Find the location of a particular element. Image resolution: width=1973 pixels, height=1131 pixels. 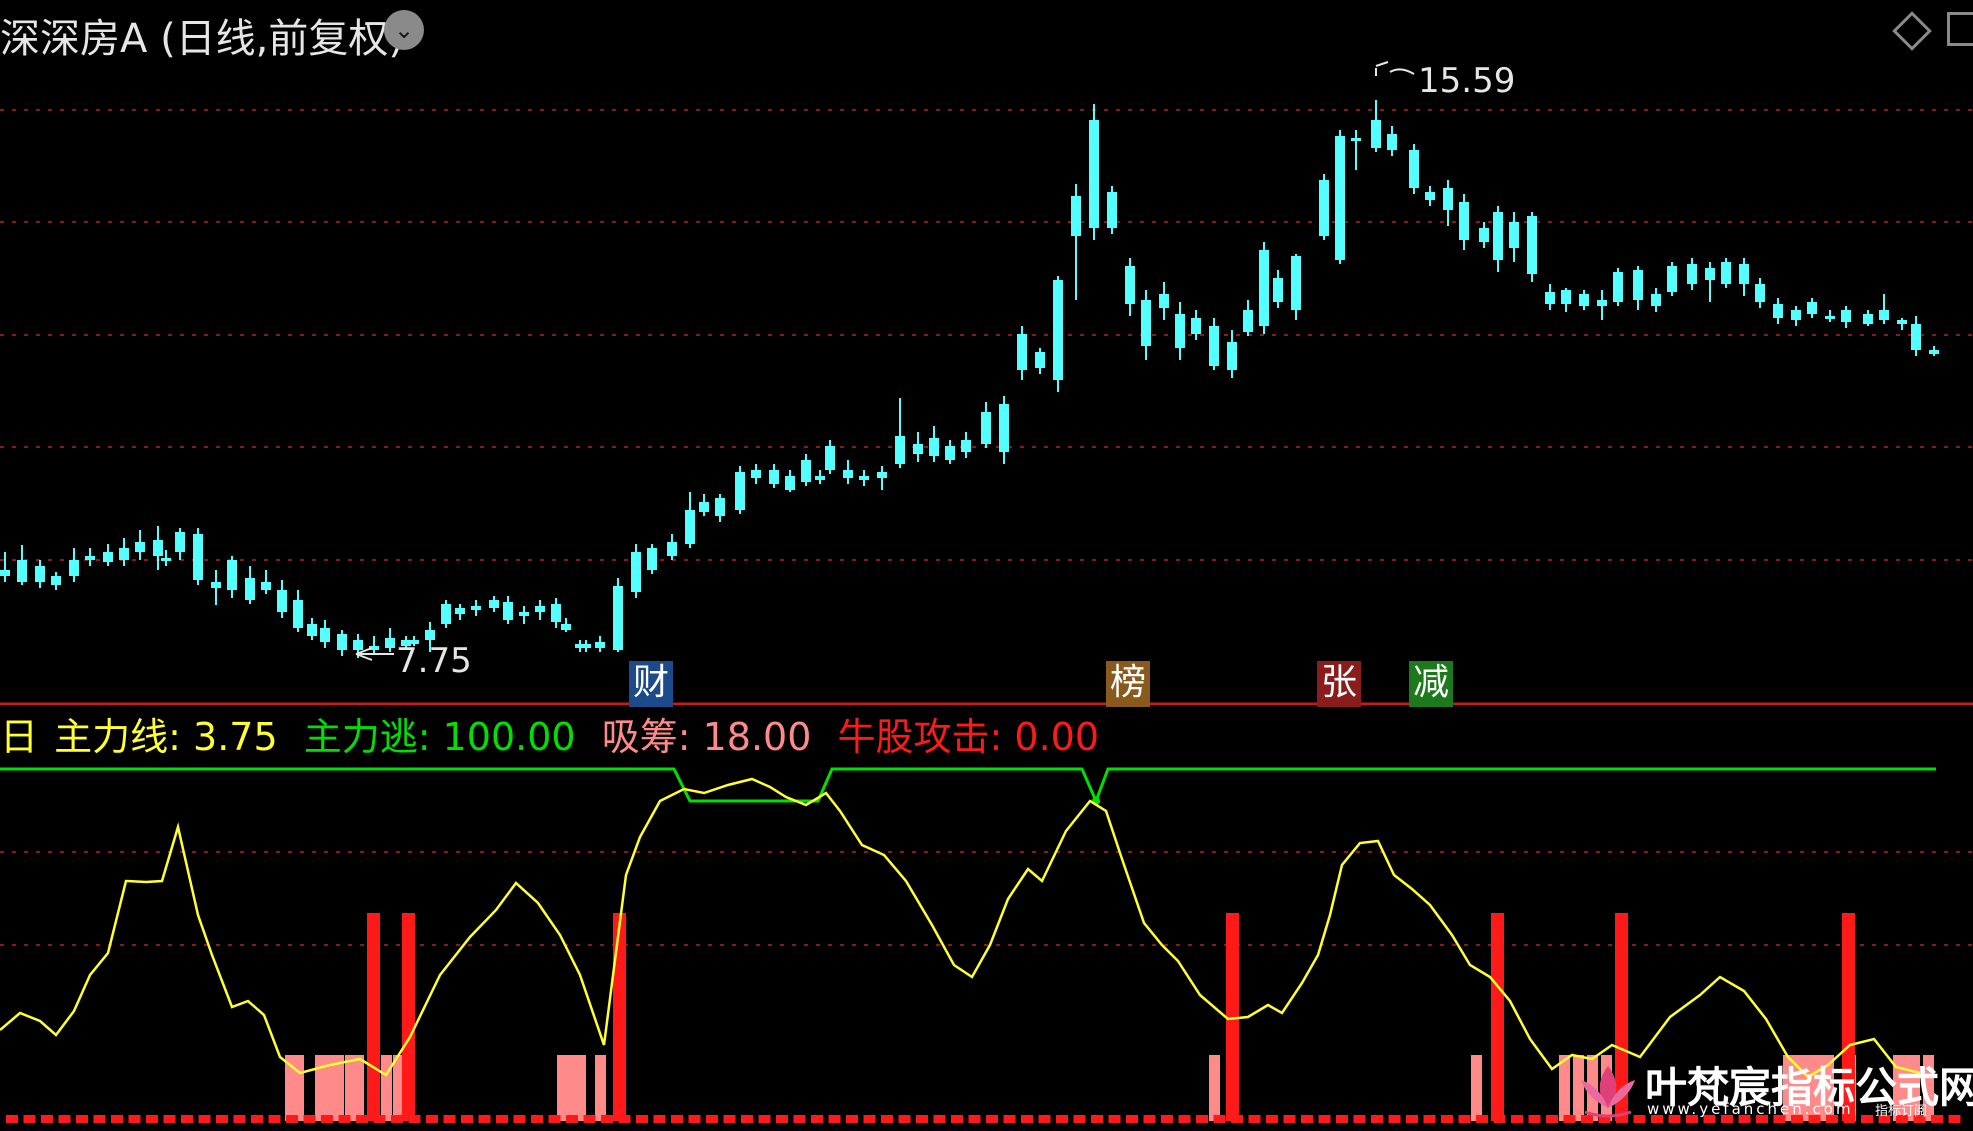

absorb-value: 18.00 is located at coordinates (757, 737).